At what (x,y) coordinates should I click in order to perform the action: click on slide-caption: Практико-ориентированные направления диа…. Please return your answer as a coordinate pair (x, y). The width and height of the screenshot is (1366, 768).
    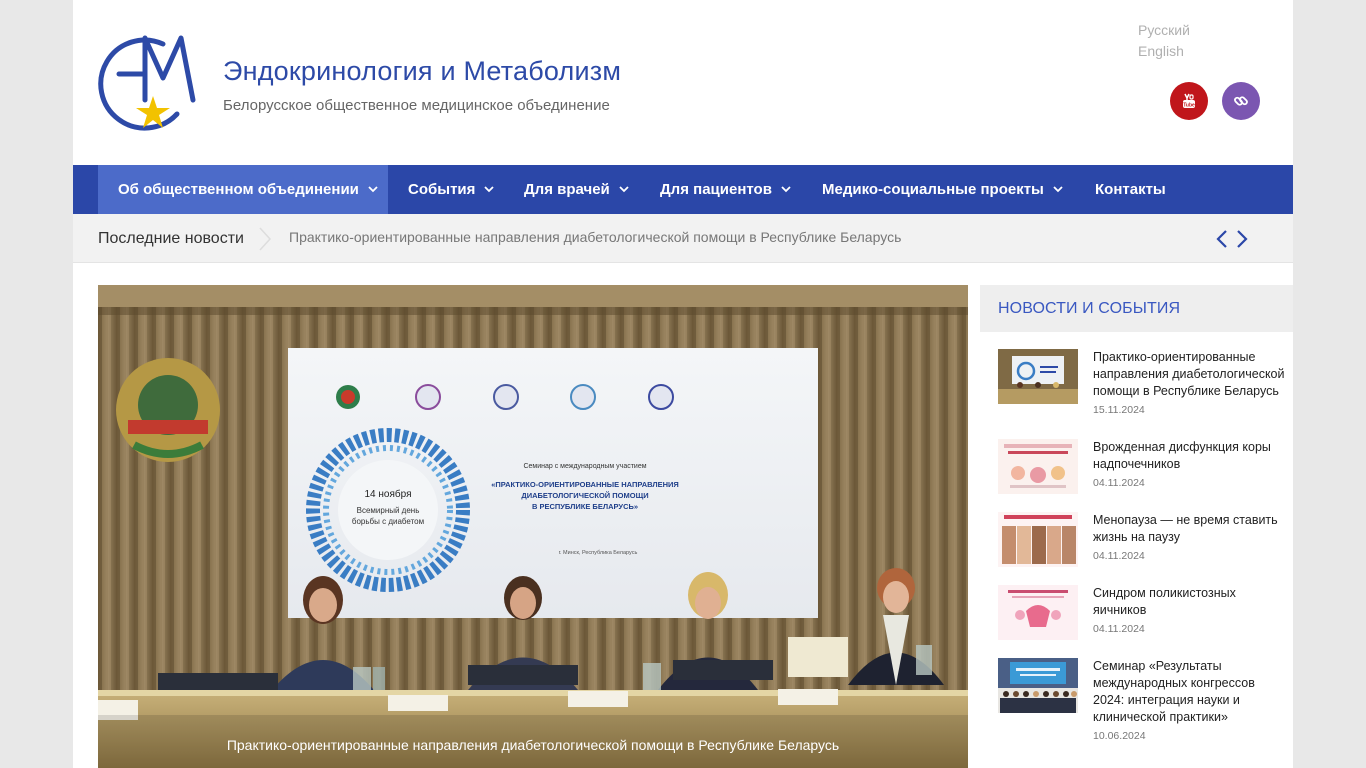
    Looking at the image, I should click on (533, 745).